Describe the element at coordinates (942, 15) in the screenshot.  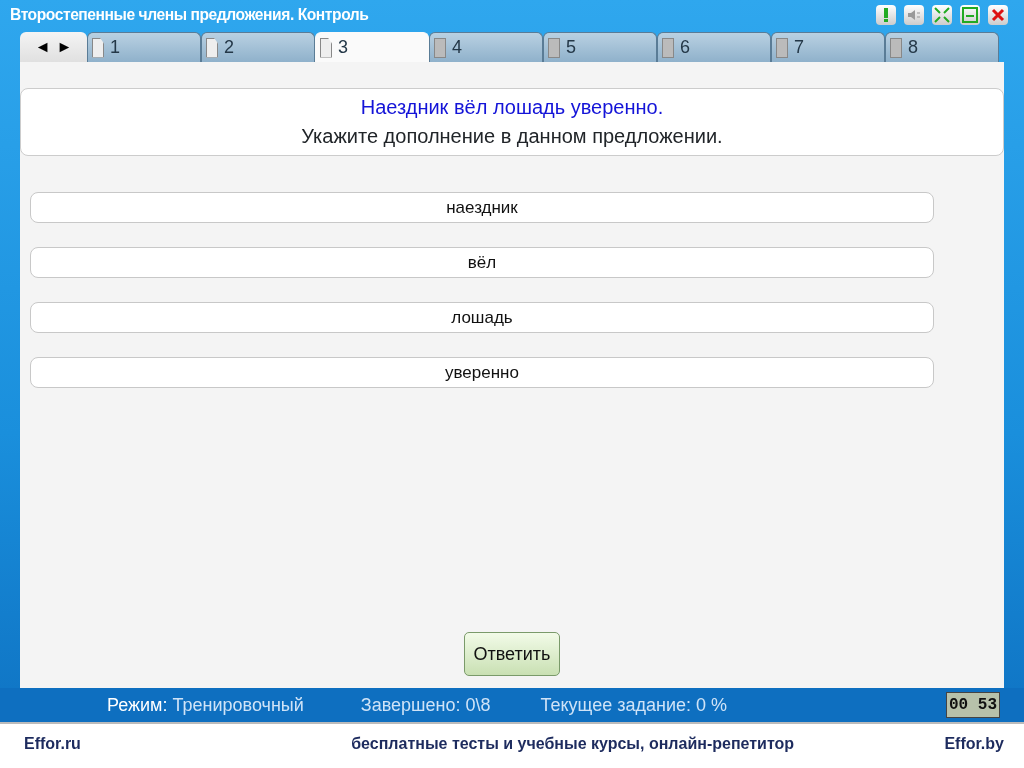
I see `collapse-icon` at that location.